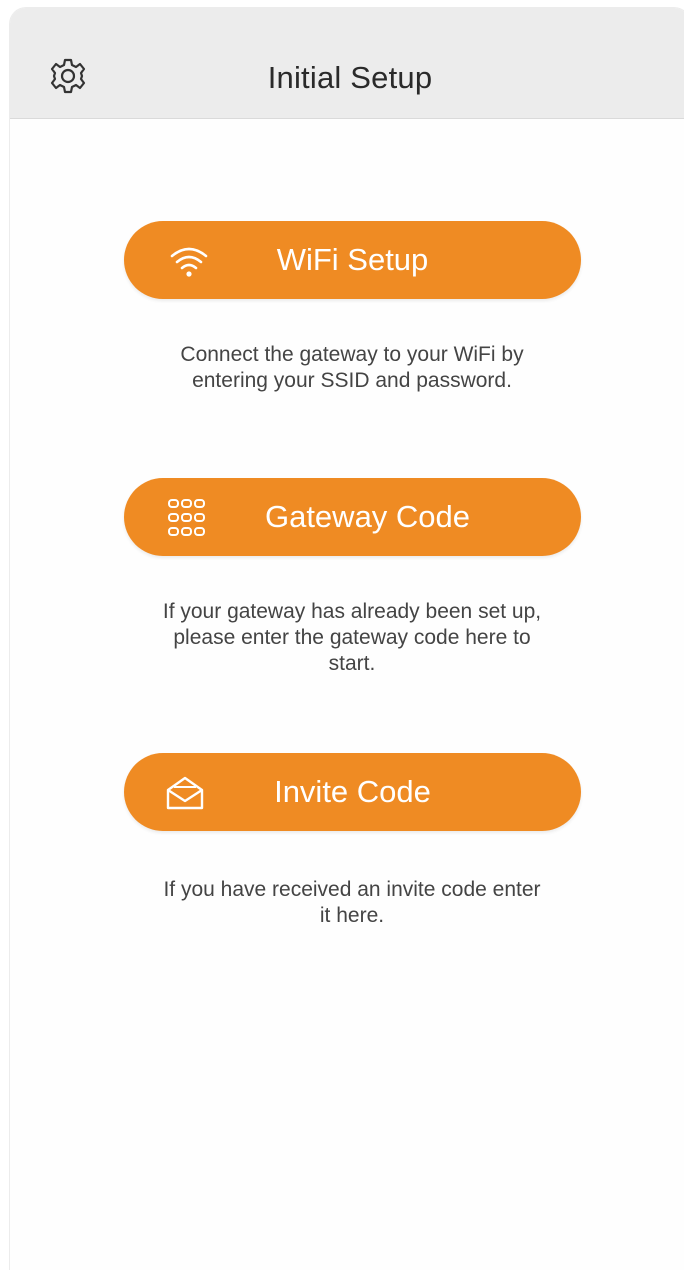 This screenshot has width=684, height=1270. I want to click on description-line: please enter the gateway code here to, so click(352, 637).